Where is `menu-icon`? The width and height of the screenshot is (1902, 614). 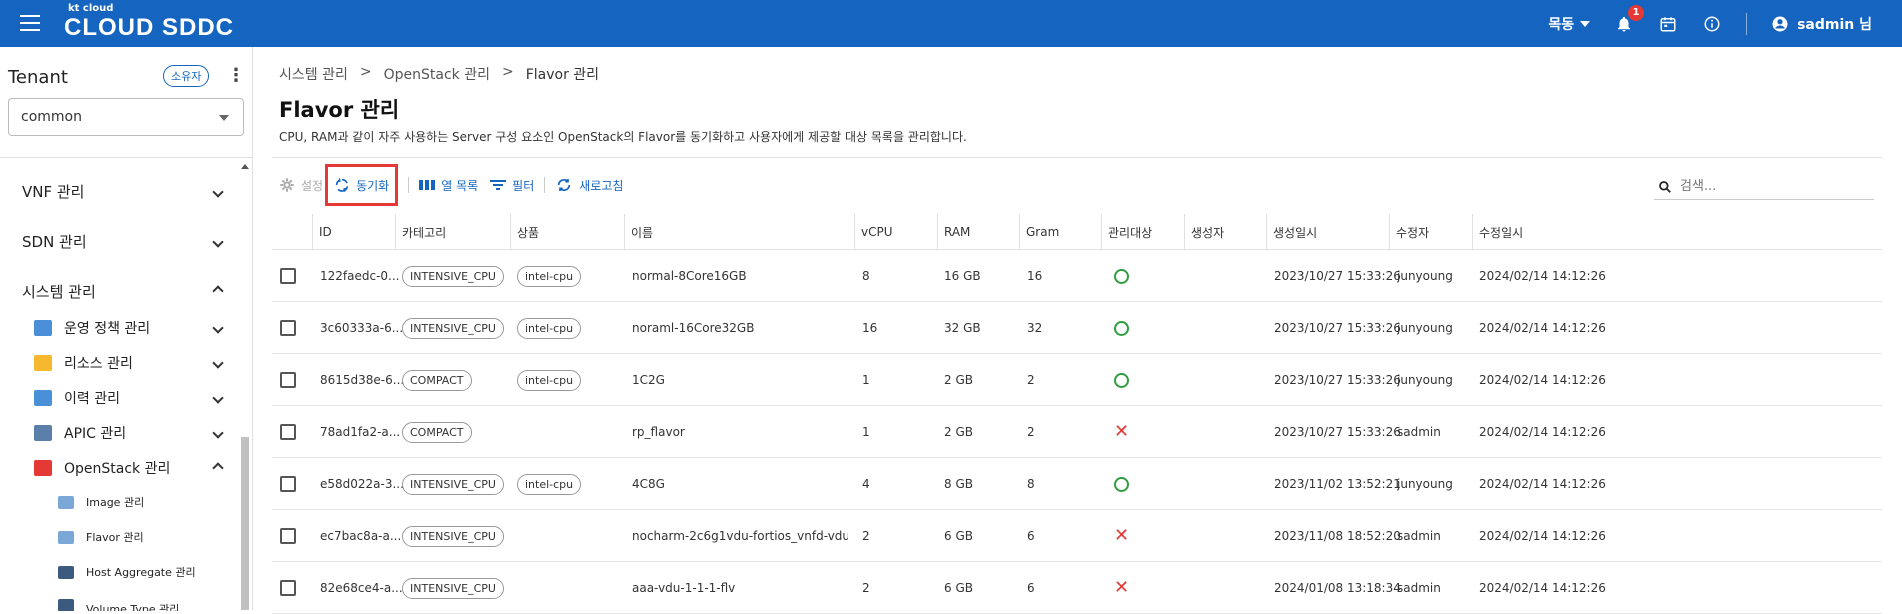 menu-icon is located at coordinates (30, 23).